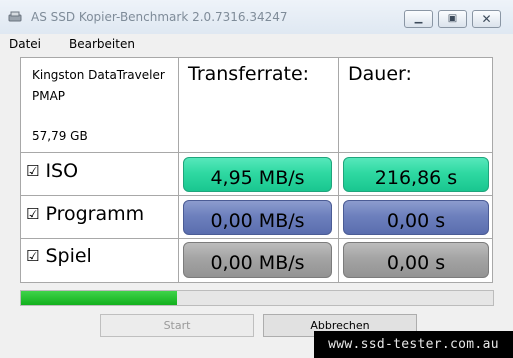 The width and height of the screenshot is (513, 358). I want to click on progress-bar, so click(257, 298).